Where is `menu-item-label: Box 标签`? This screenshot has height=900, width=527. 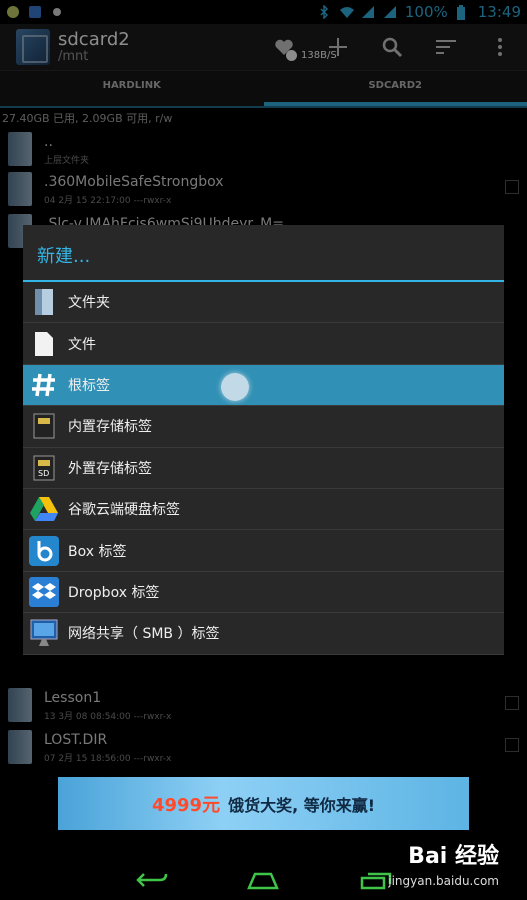
menu-item-label: Box 标签 is located at coordinates (97, 551).